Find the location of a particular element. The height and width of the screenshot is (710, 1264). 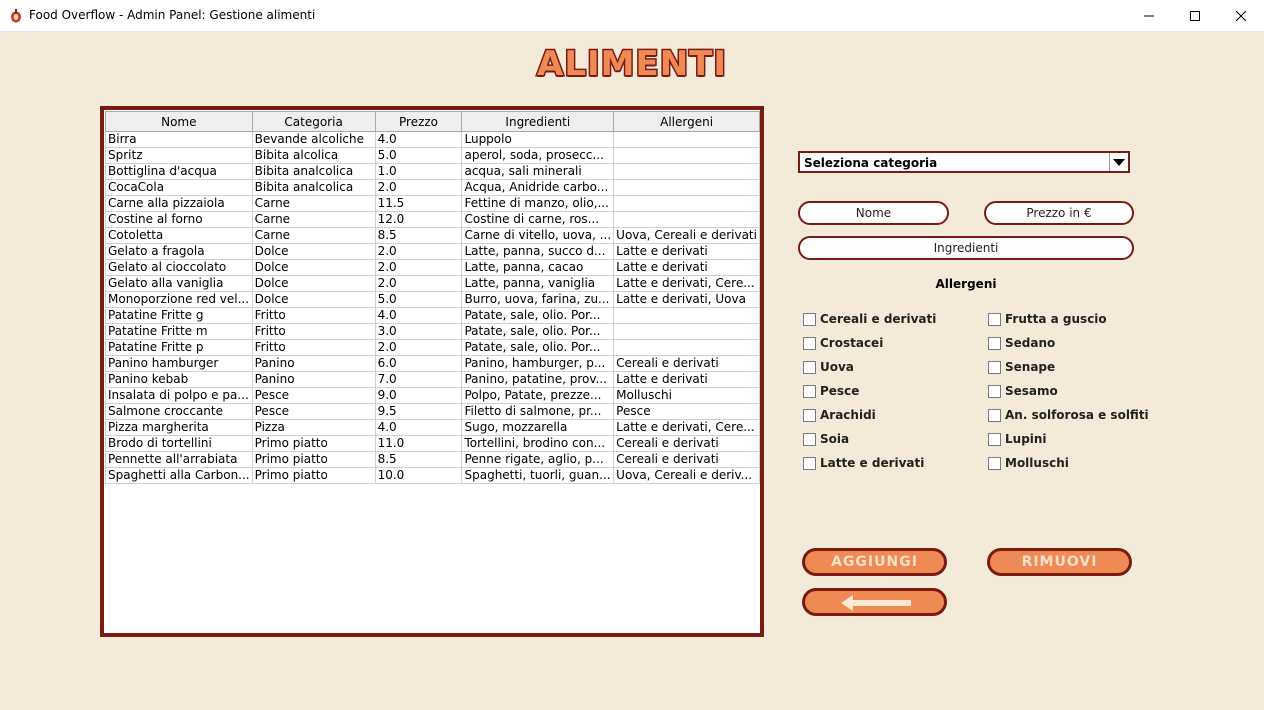

cell-prezzo: 11.0 is located at coordinates (418, 443).